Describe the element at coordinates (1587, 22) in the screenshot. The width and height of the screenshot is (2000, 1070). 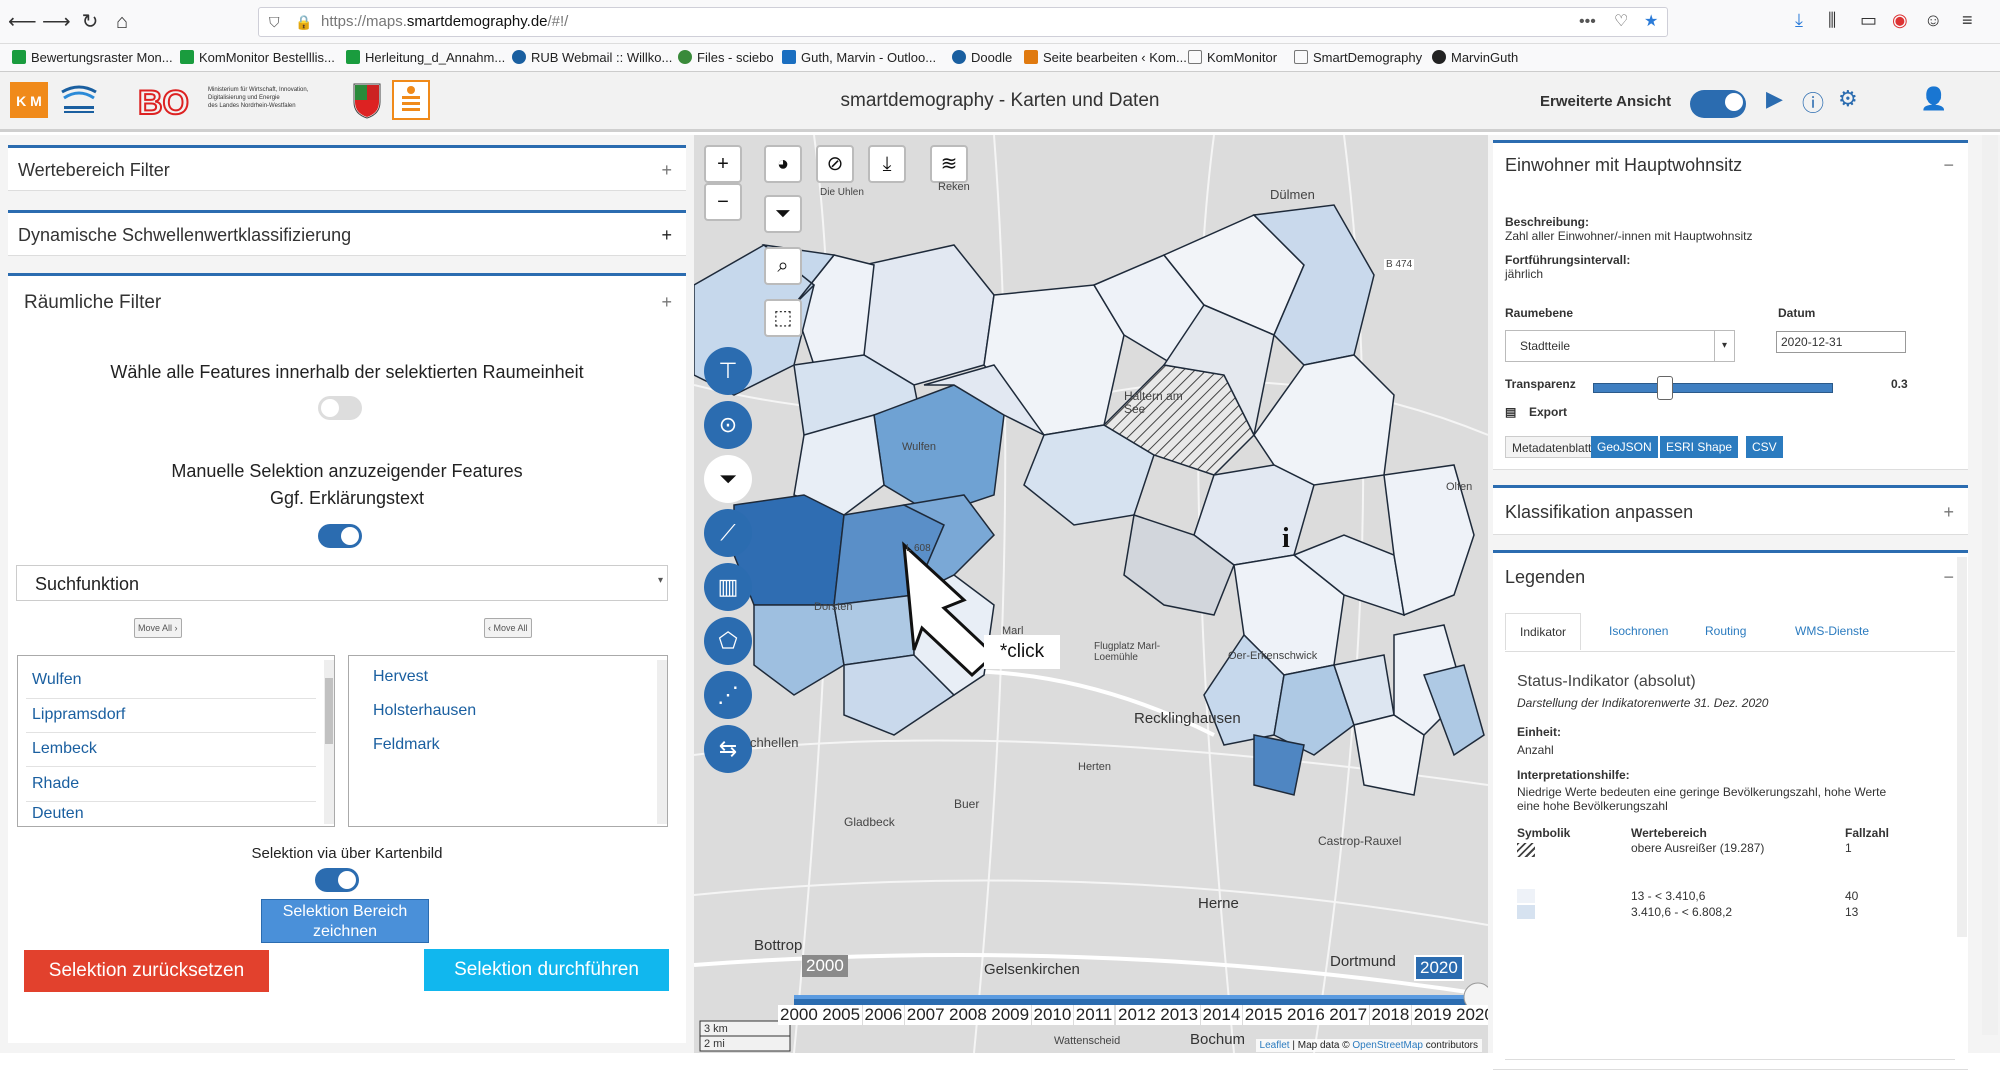
I see `more-icon: •••` at that location.